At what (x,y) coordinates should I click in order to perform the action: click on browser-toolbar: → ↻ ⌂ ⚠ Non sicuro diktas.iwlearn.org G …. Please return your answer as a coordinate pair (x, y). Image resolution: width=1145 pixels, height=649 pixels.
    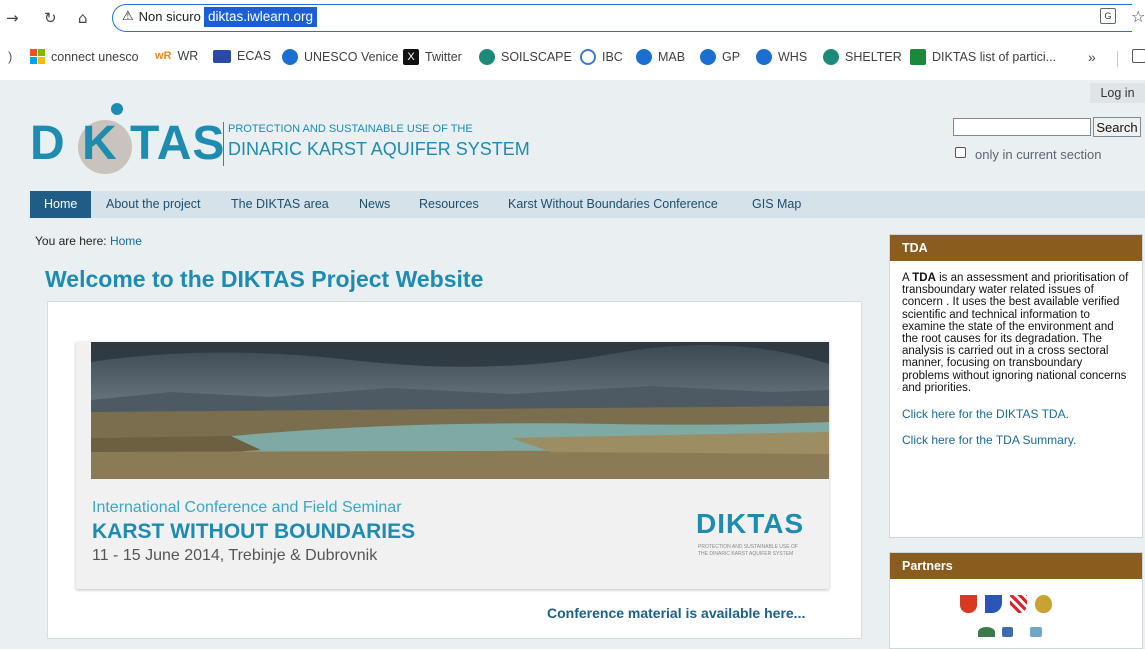
    Looking at the image, I should click on (572, 18).